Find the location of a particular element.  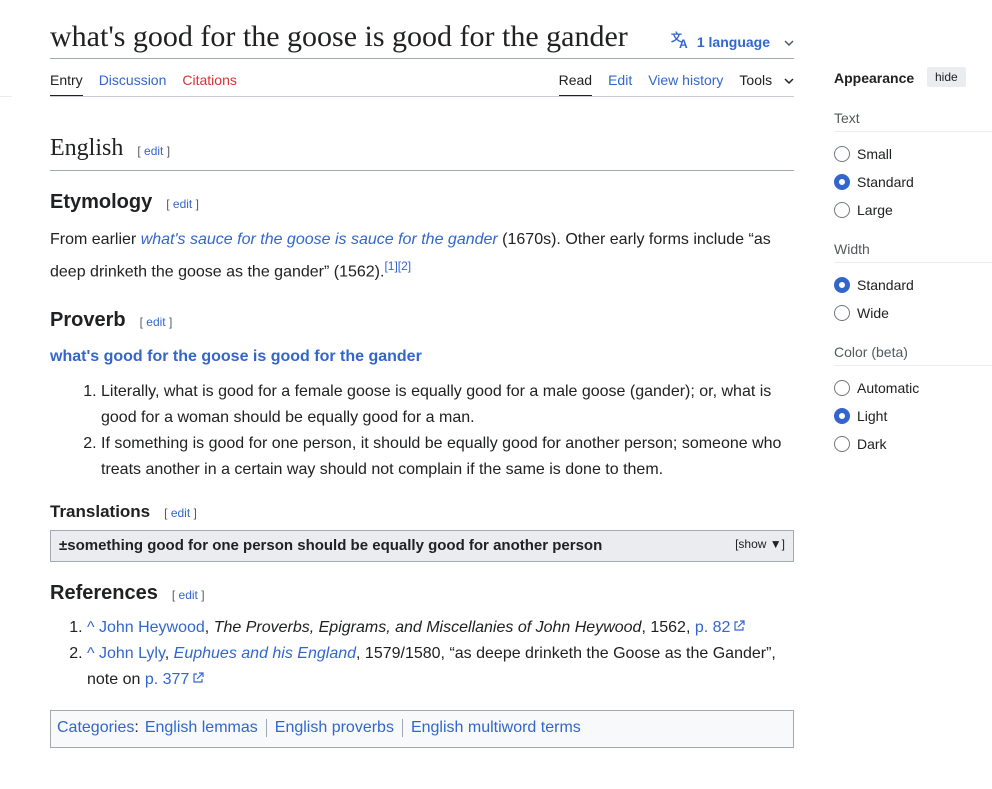

heading-english: English [ edit ] is located at coordinates (110, 148).